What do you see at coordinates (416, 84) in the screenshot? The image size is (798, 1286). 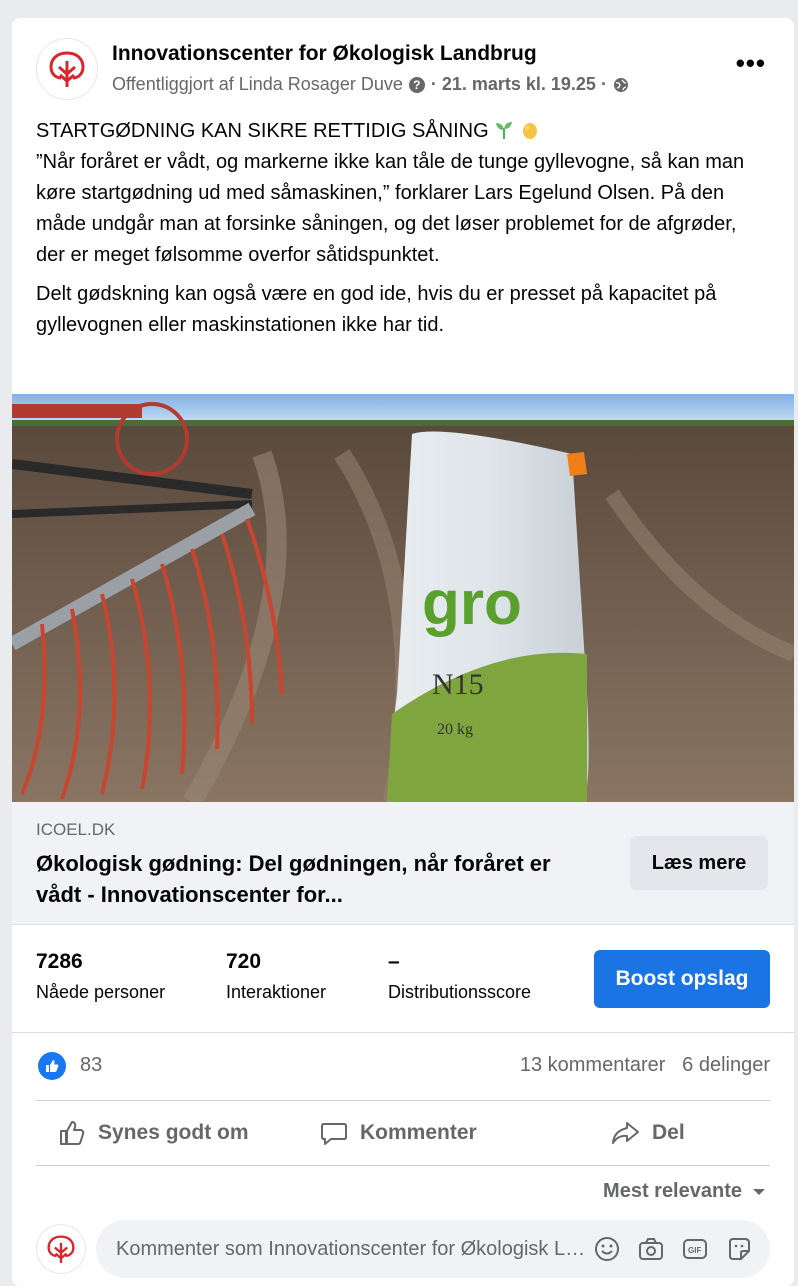 I see `info-icon: ?` at bounding box center [416, 84].